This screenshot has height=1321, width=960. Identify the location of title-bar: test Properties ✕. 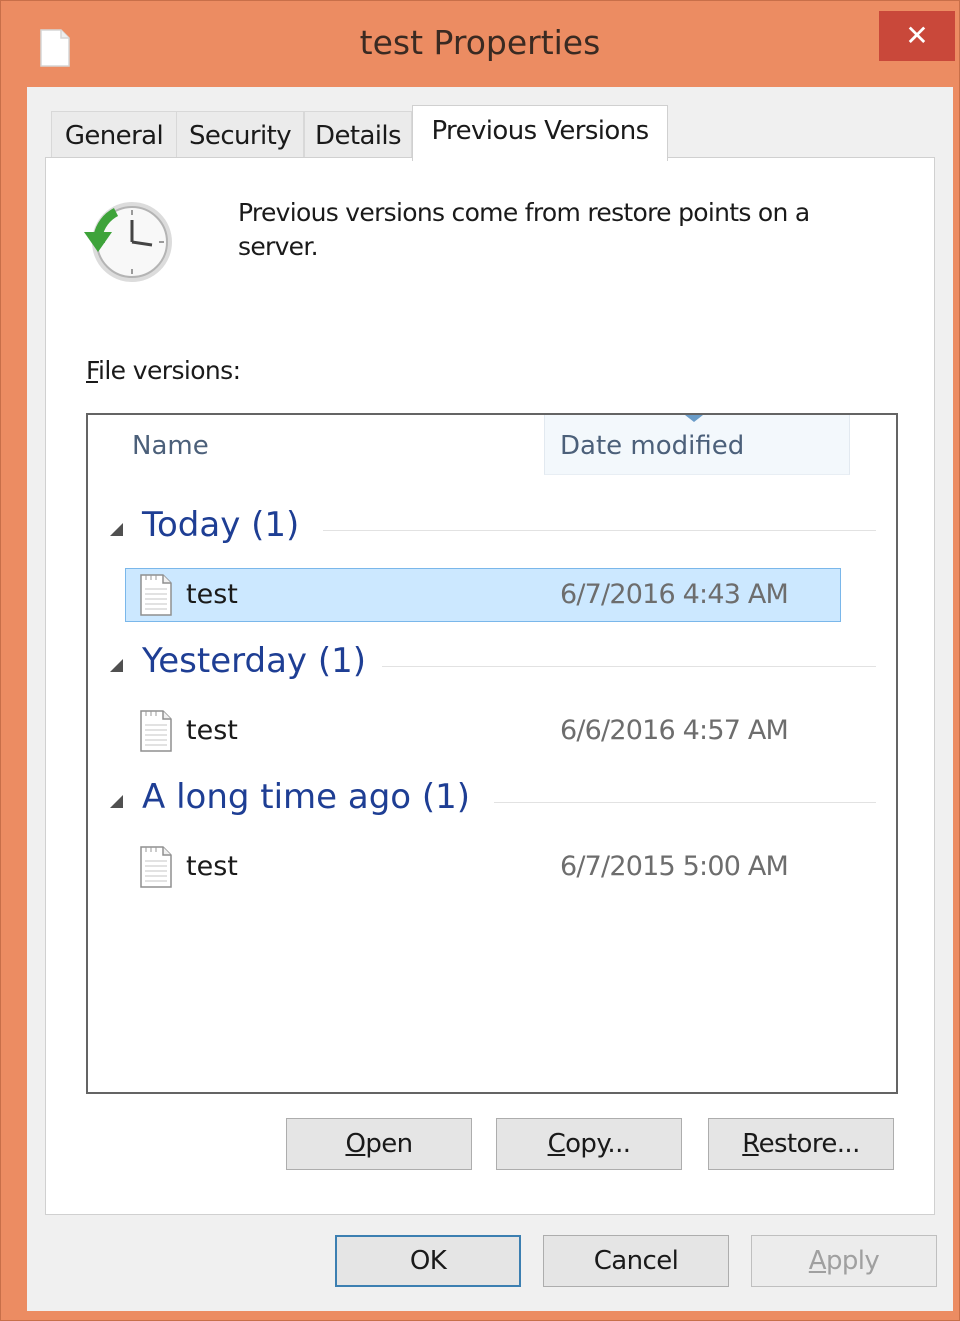
(480, 44).